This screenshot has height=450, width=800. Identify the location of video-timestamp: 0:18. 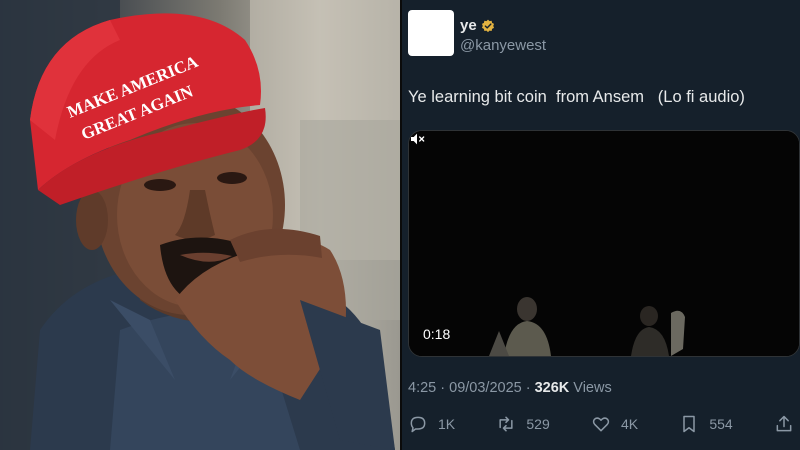
(437, 334).